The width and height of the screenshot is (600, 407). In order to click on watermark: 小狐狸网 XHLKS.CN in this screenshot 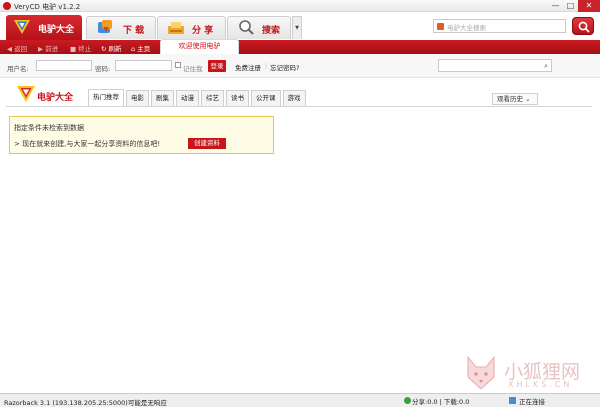, I will do `click(532, 375)`.